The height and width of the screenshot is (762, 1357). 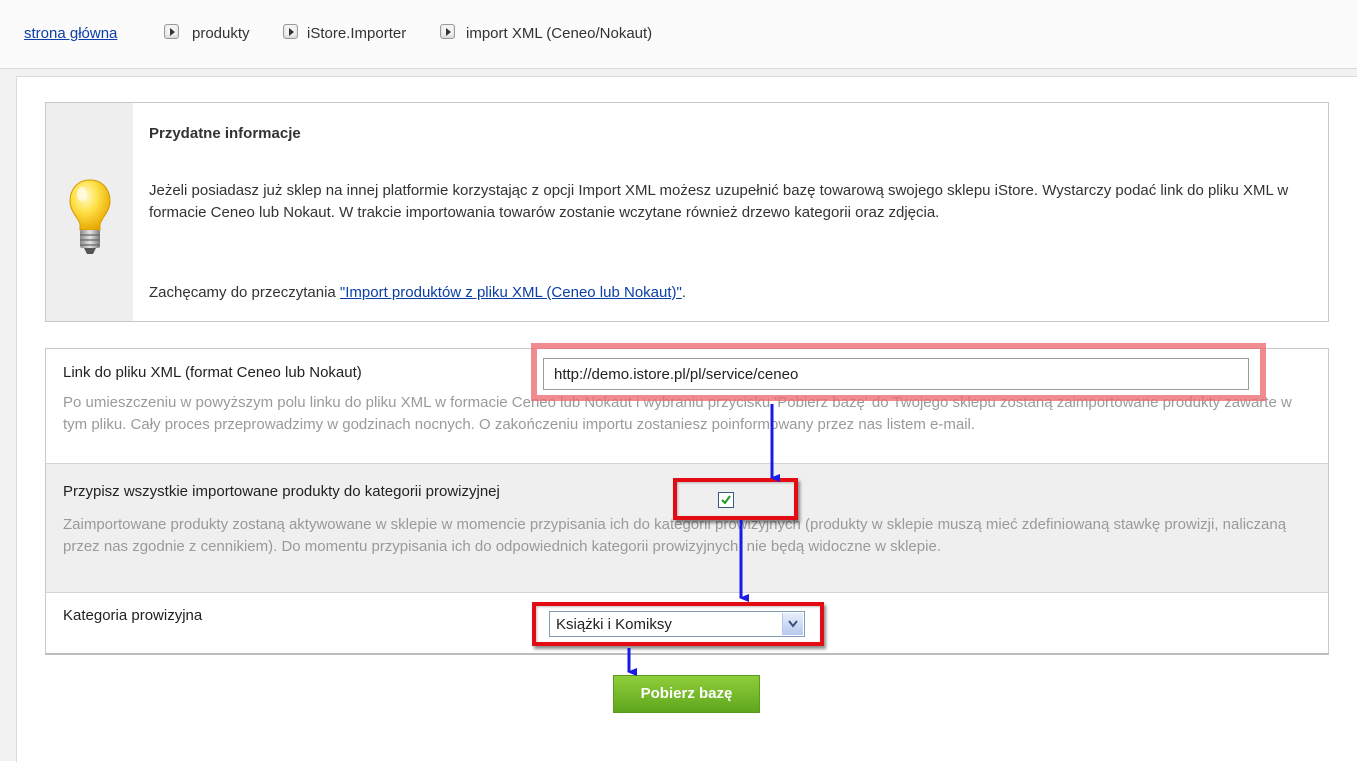 I want to click on annotation-arrows, so click(x=703, y=540).